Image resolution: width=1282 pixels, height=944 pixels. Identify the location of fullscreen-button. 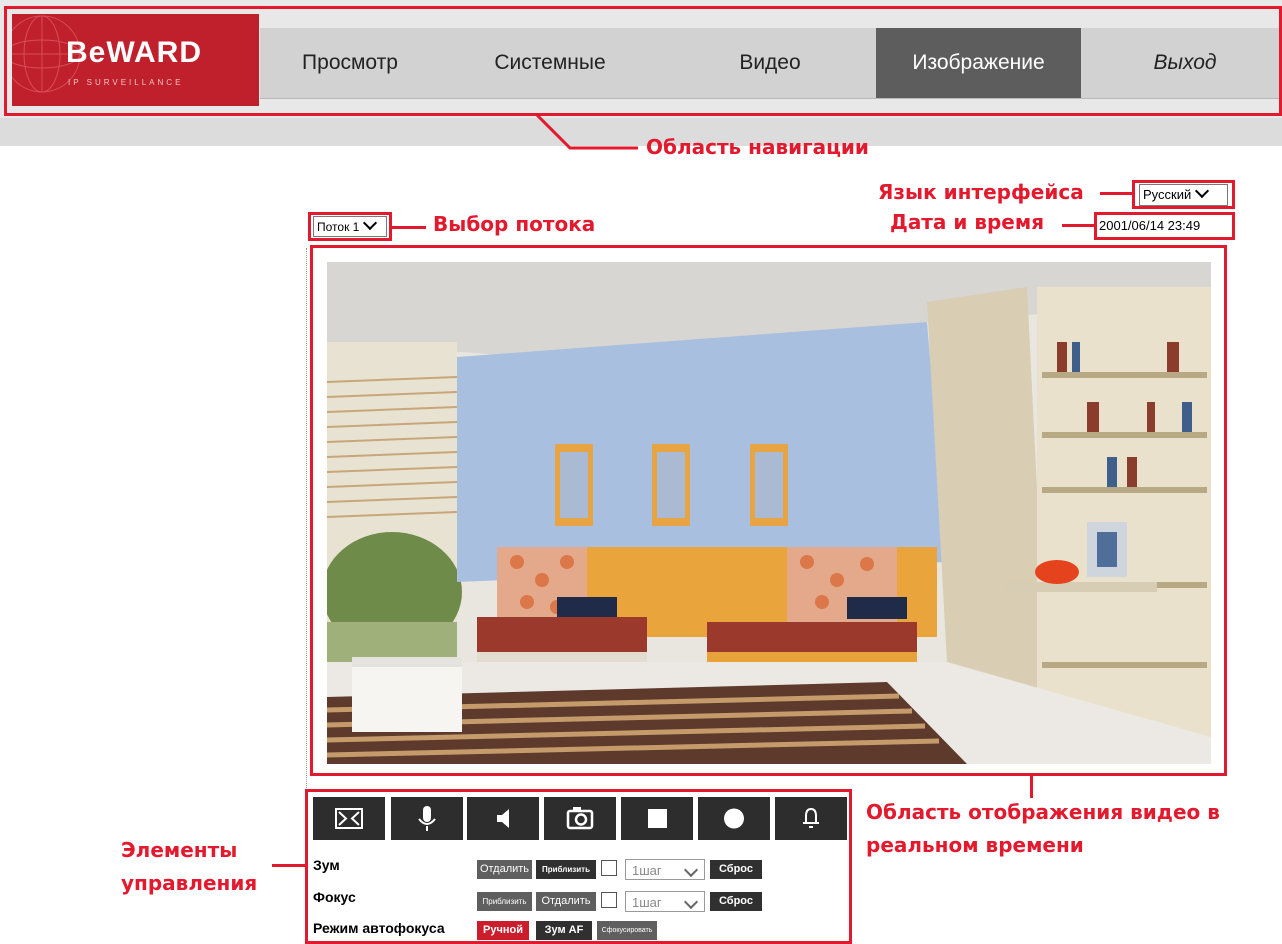
(349, 818).